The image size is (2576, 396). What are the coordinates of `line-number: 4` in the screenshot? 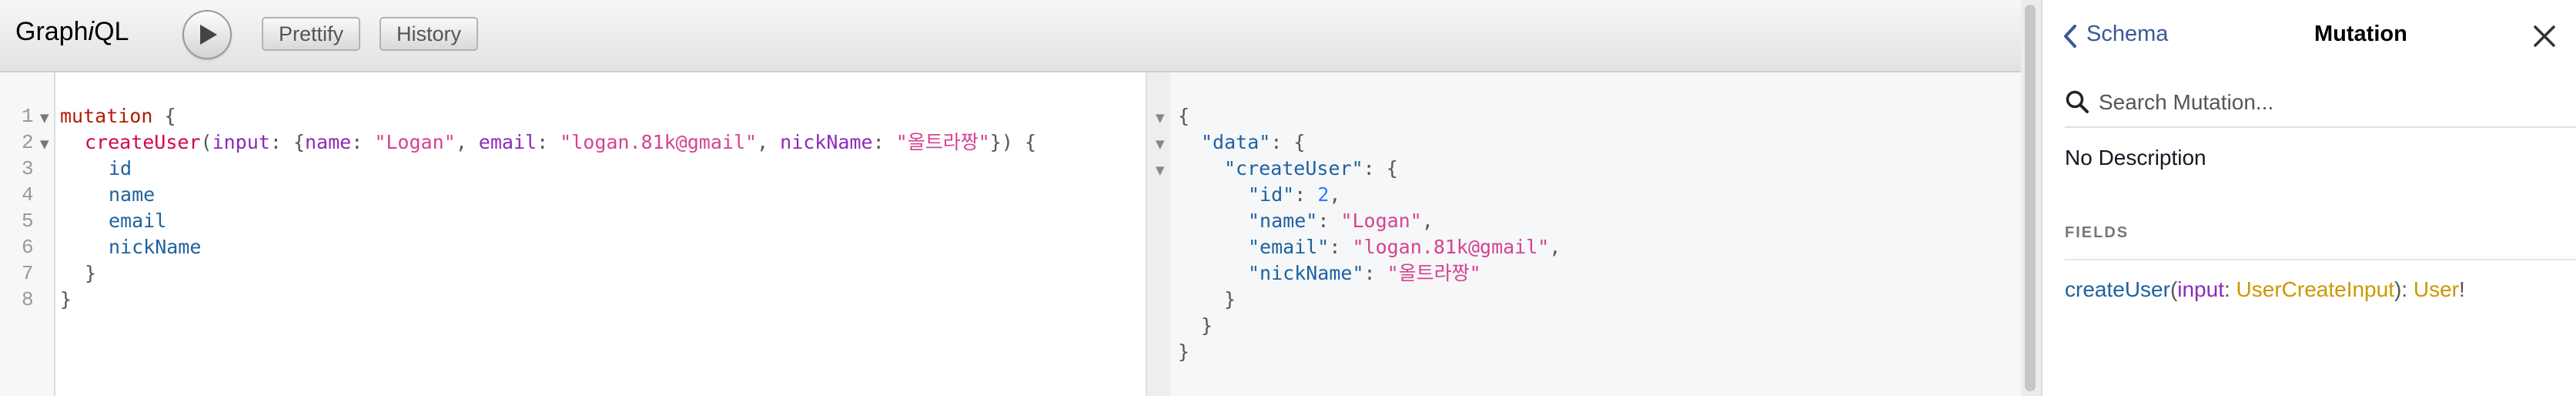 It's located at (28, 195).